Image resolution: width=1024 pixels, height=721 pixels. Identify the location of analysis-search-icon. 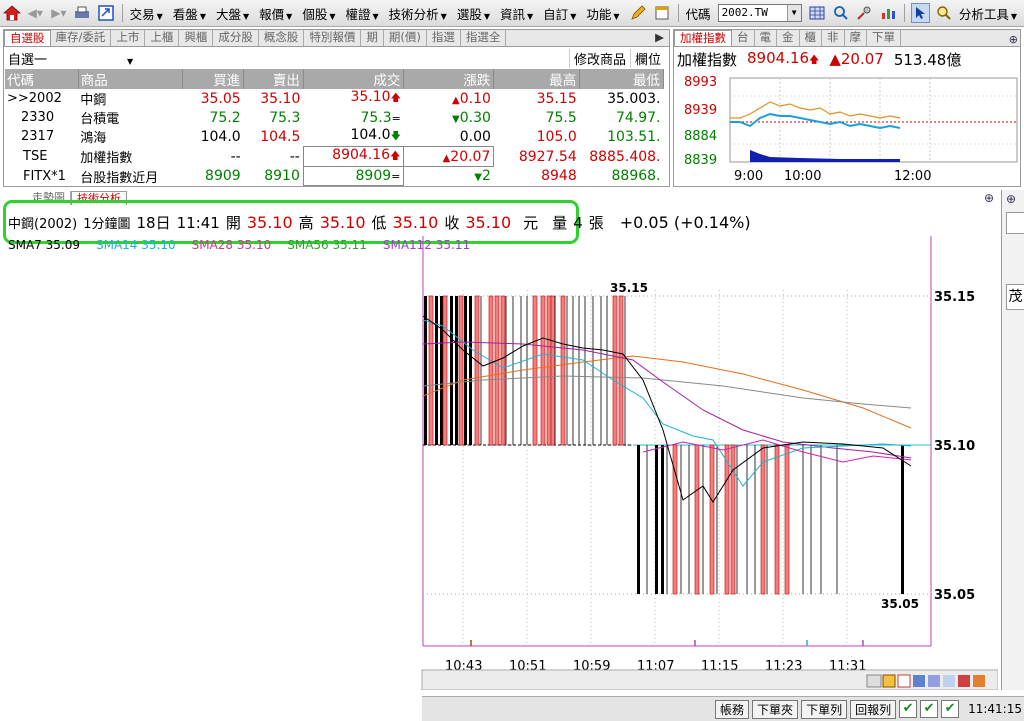
(944, 13).